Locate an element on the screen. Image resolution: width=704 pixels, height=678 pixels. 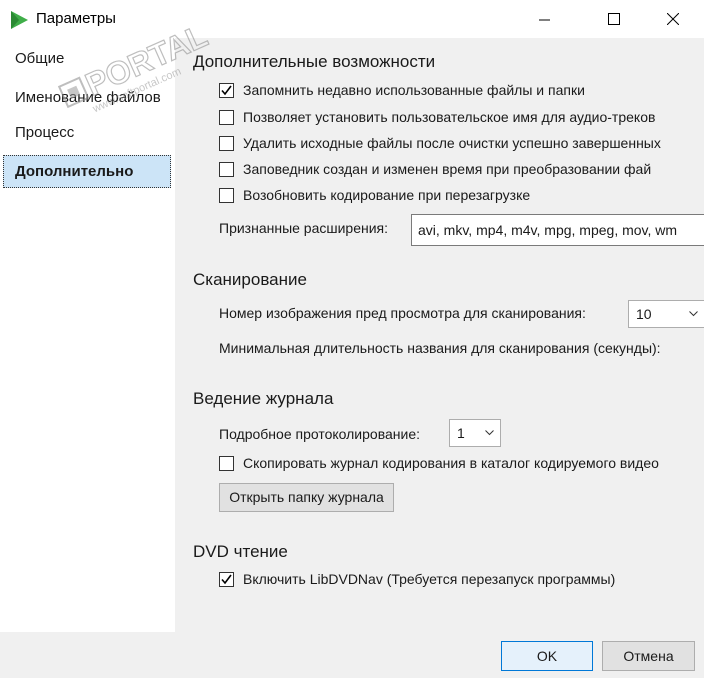
sidebar-item-general: Общие is located at coordinates (87, 58).